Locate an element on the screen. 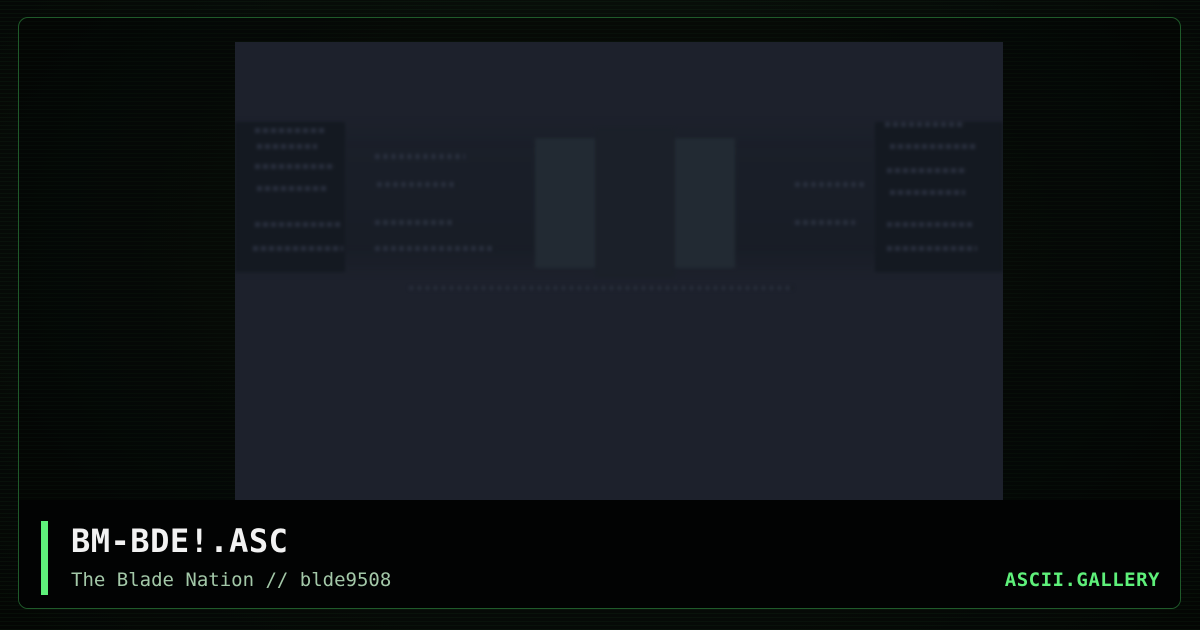  artwork-subtitle: The Blade Nation // blde9508 is located at coordinates (231, 580).